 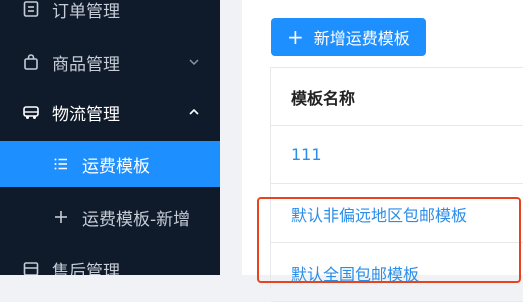 What do you see at coordinates (397, 155) in the screenshot?
I see `table-row: 111` at bounding box center [397, 155].